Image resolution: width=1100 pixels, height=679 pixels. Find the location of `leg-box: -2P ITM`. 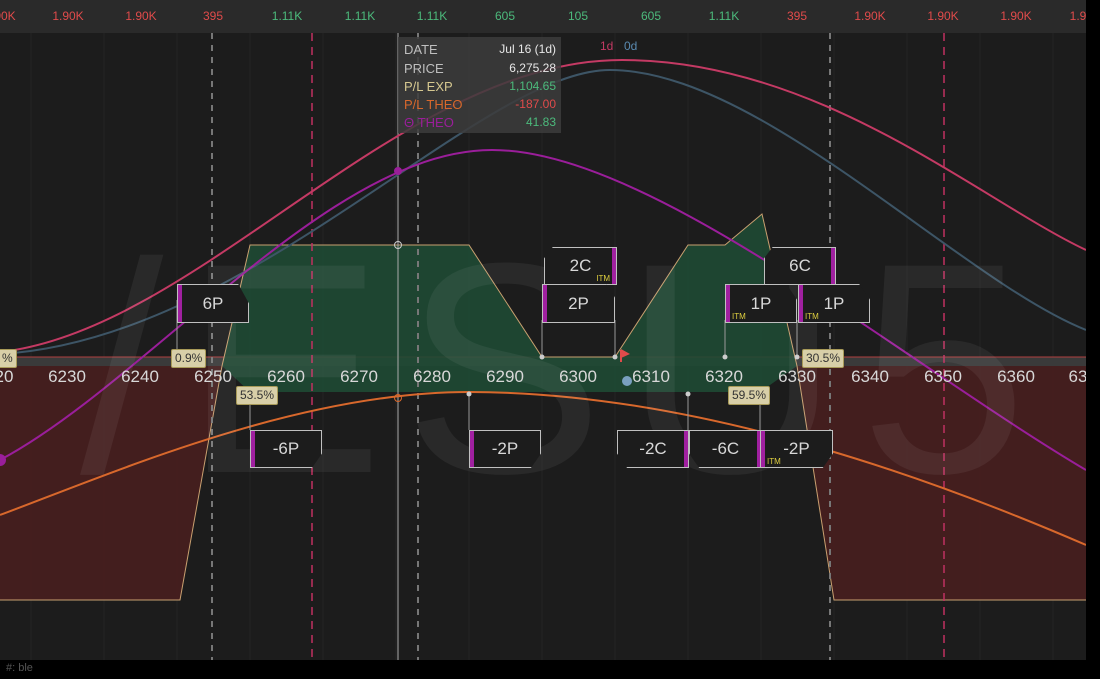

leg-box: -2P ITM is located at coordinates (796, 449).